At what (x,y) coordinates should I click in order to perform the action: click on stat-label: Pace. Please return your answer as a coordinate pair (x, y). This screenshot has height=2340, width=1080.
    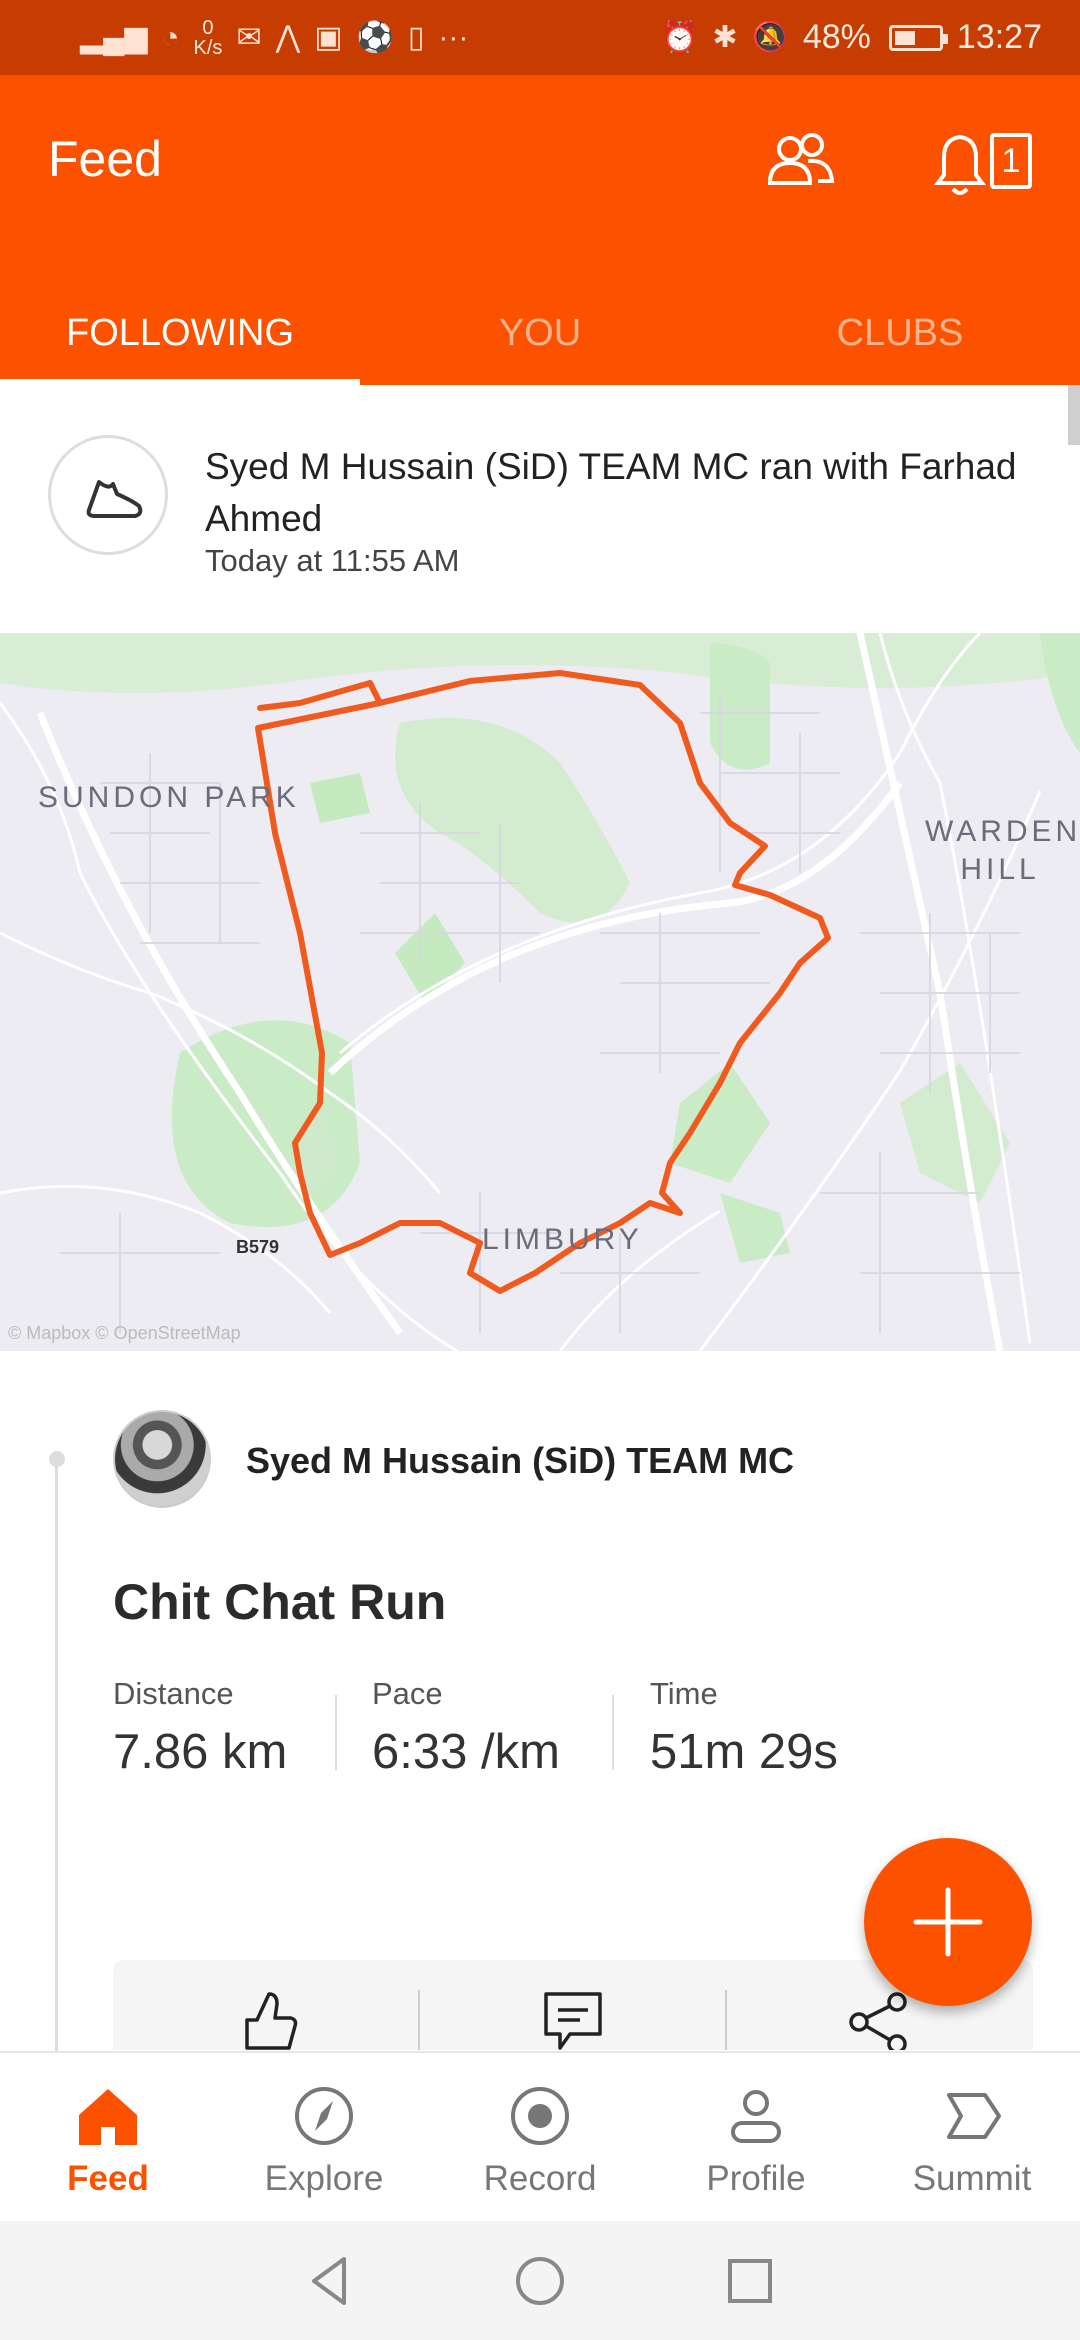
    Looking at the image, I should click on (407, 1693).